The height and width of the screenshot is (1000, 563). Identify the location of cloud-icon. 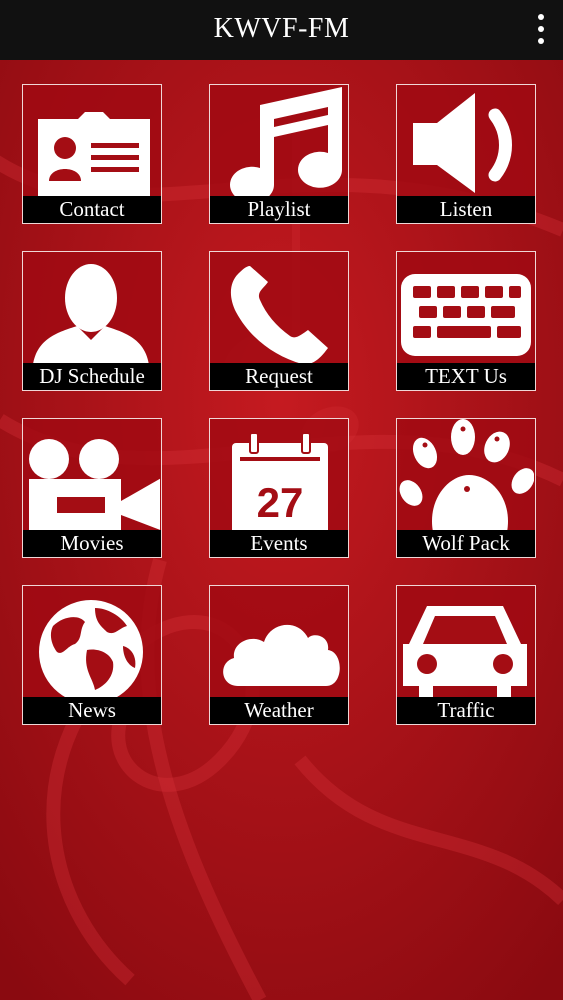
(281, 655).